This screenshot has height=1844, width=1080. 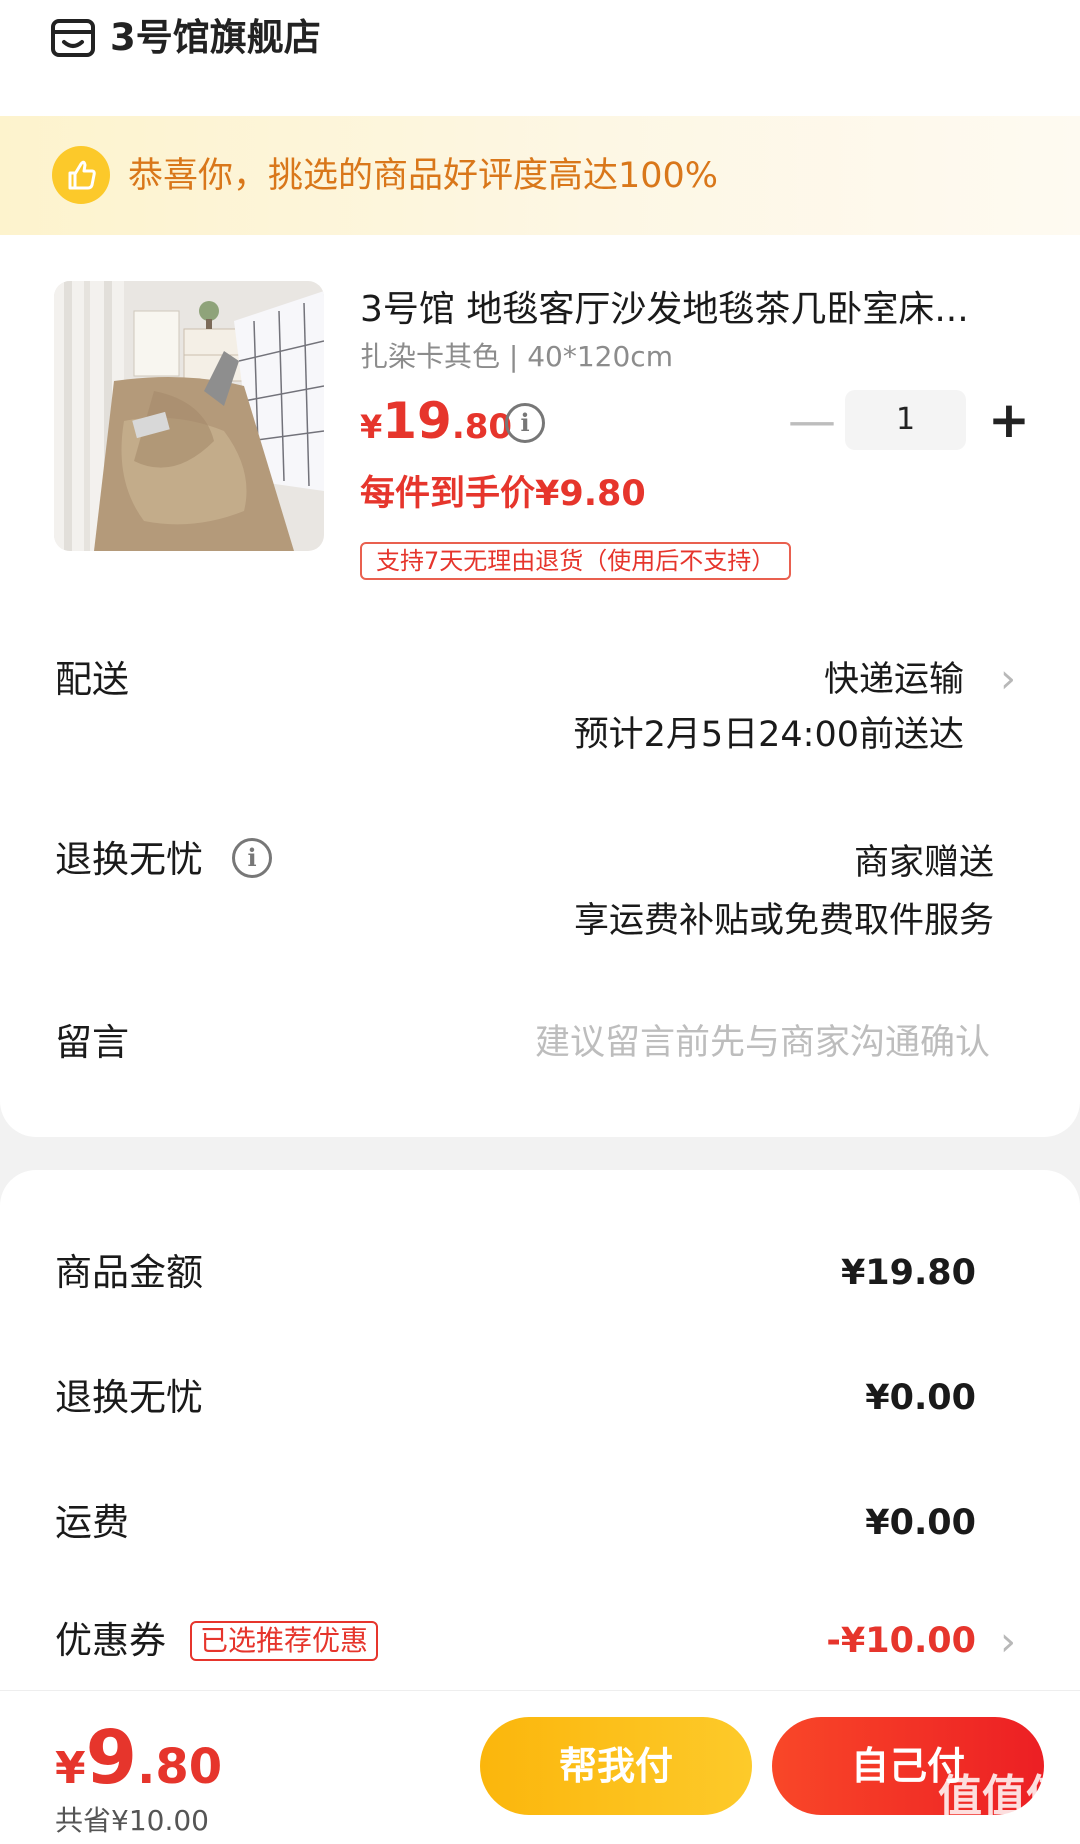 I want to click on watermark: 值值值 zhizhizhi.com, so click(x=1004, y=1808).